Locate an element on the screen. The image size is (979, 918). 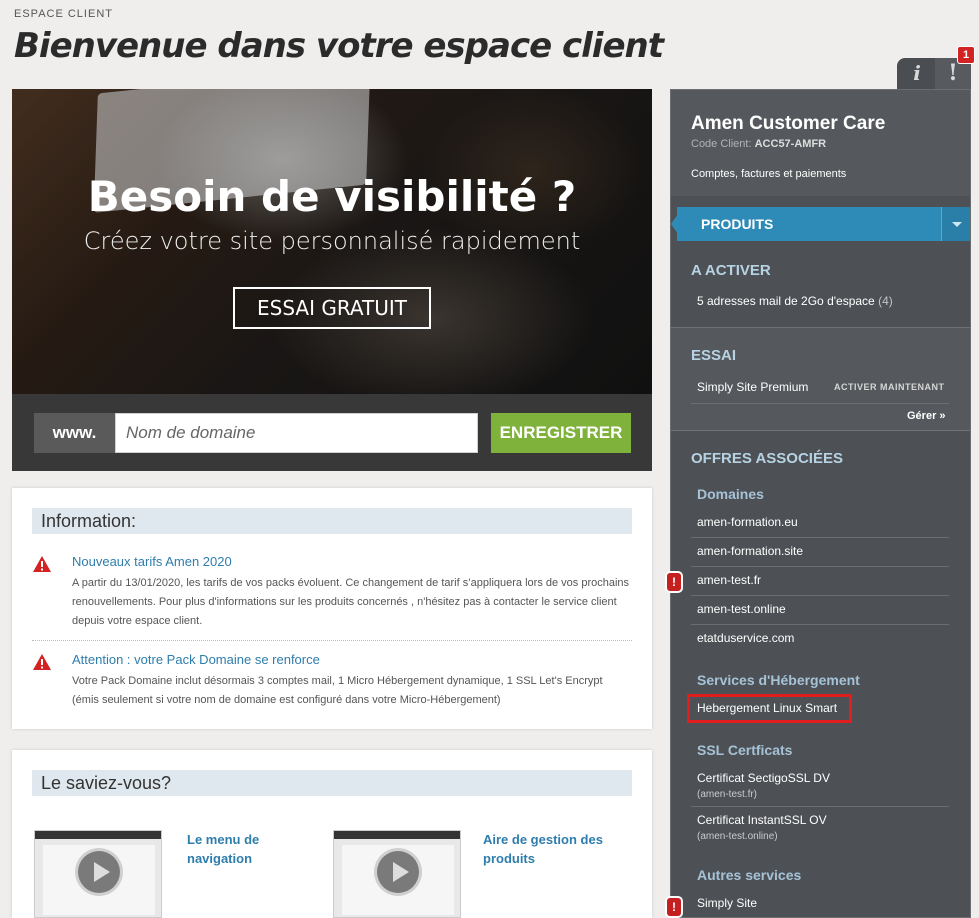
client-code-value: ACC57-AMFR is located at coordinates (790, 144).